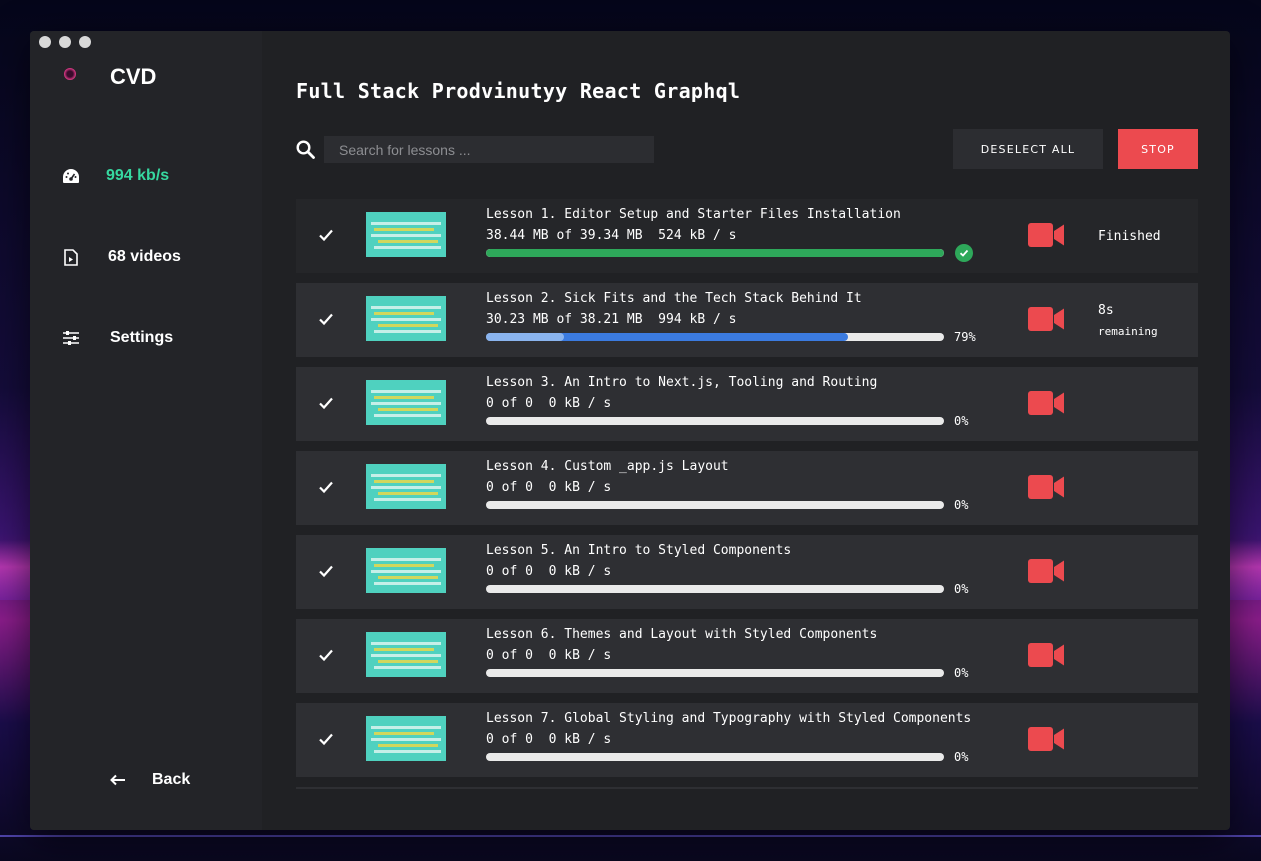  I want to click on sidebar-item-settings: Settings, so click(116, 338).